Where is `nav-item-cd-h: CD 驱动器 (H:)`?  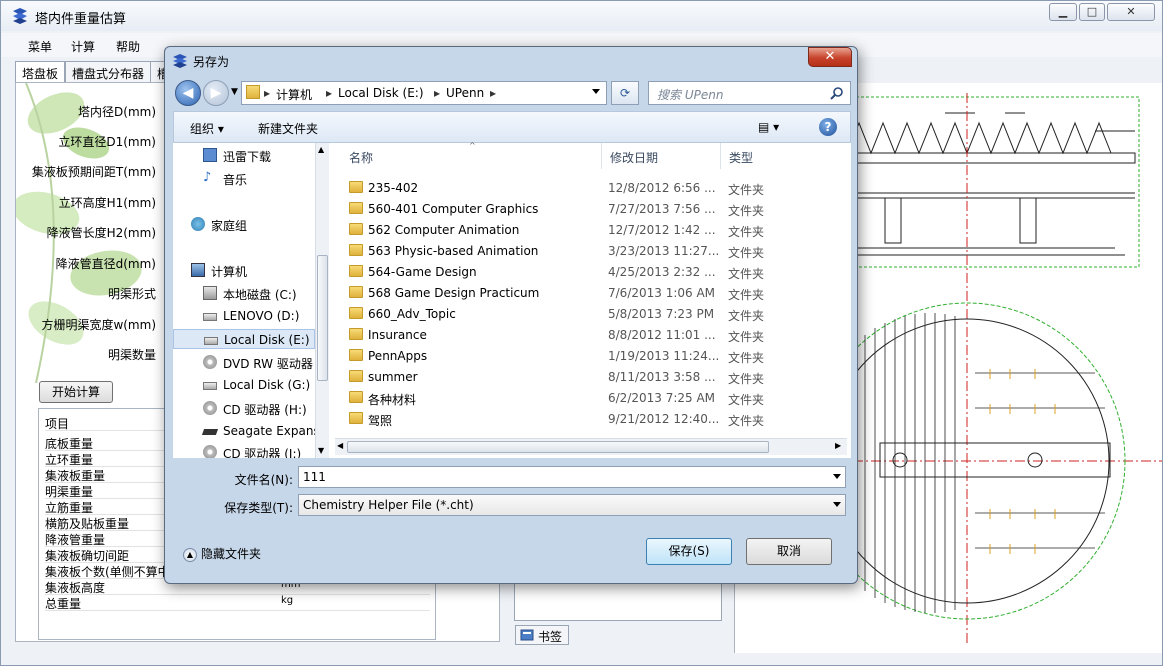 nav-item-cd-h: CD 驱动器 (H:) is located at coordinates (244, 408).